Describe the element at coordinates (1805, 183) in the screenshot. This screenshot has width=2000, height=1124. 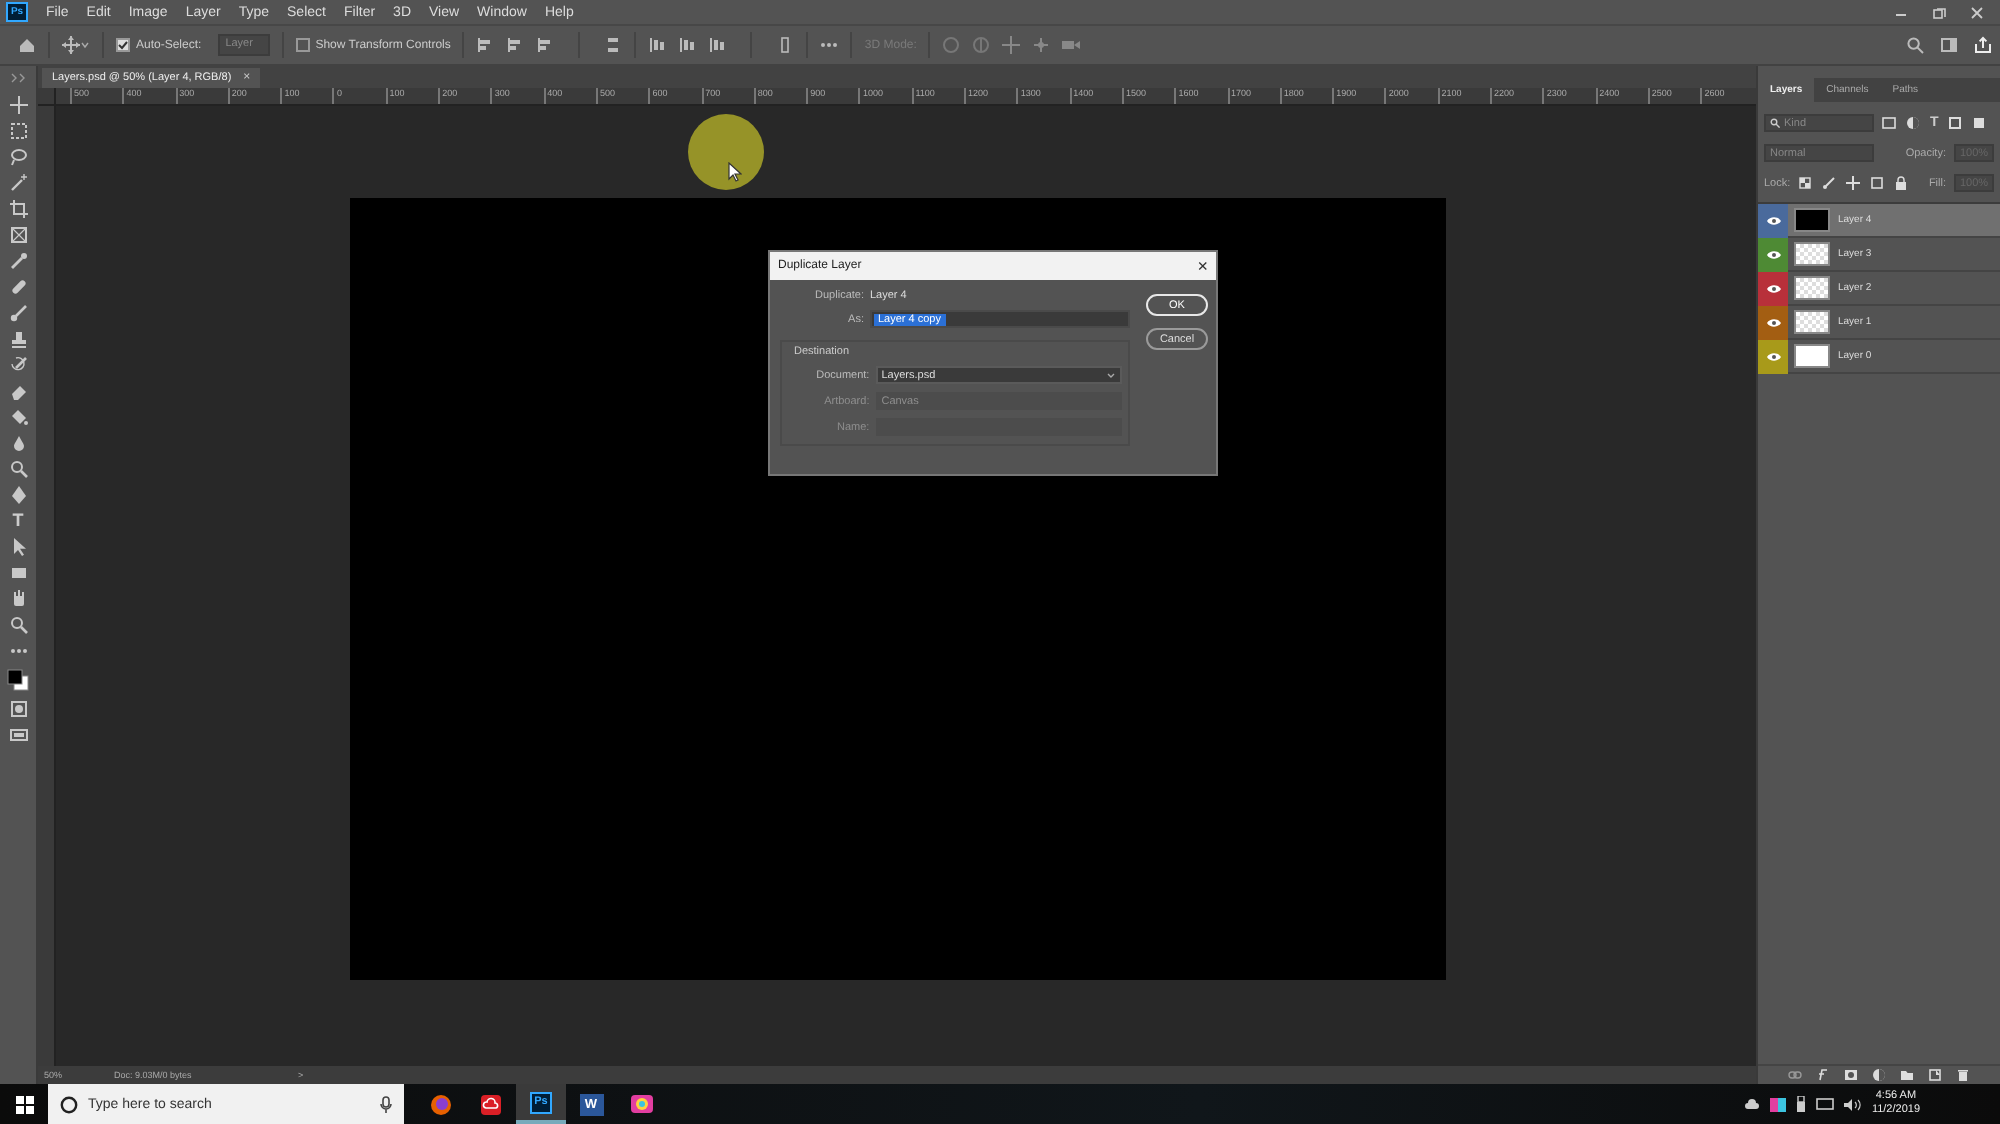
I see `checker-lock-icon` at that location.